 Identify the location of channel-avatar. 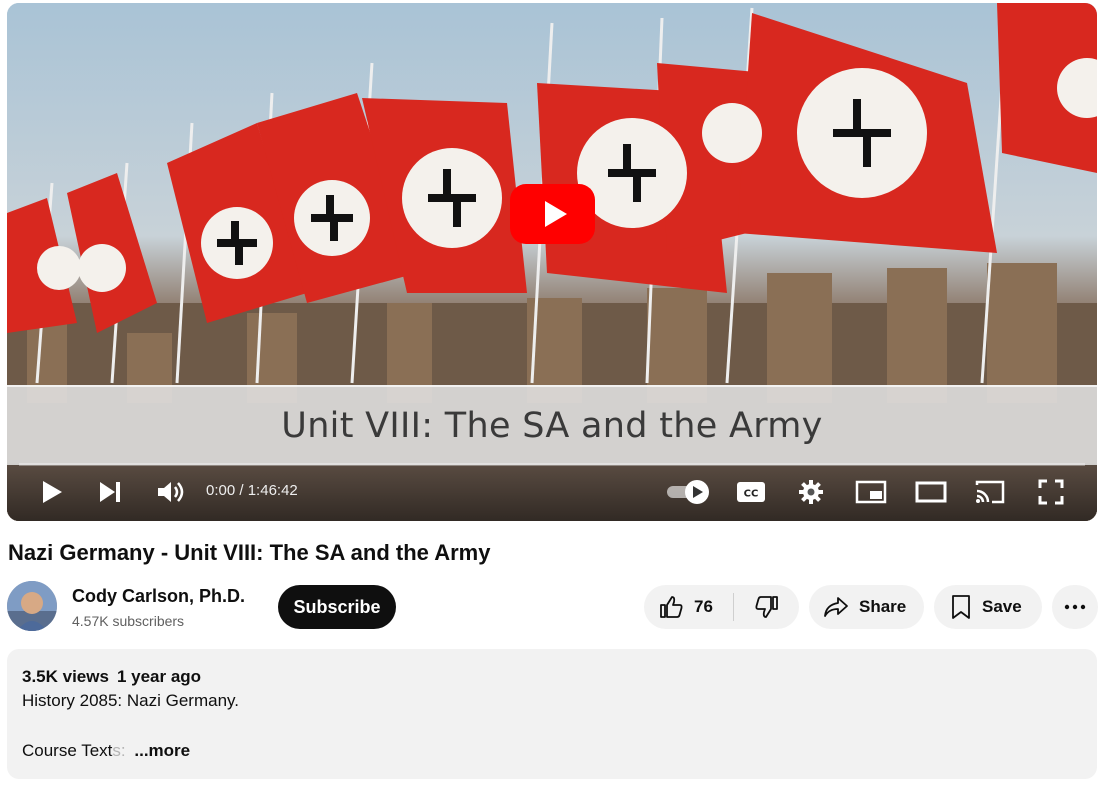
(32, 606).